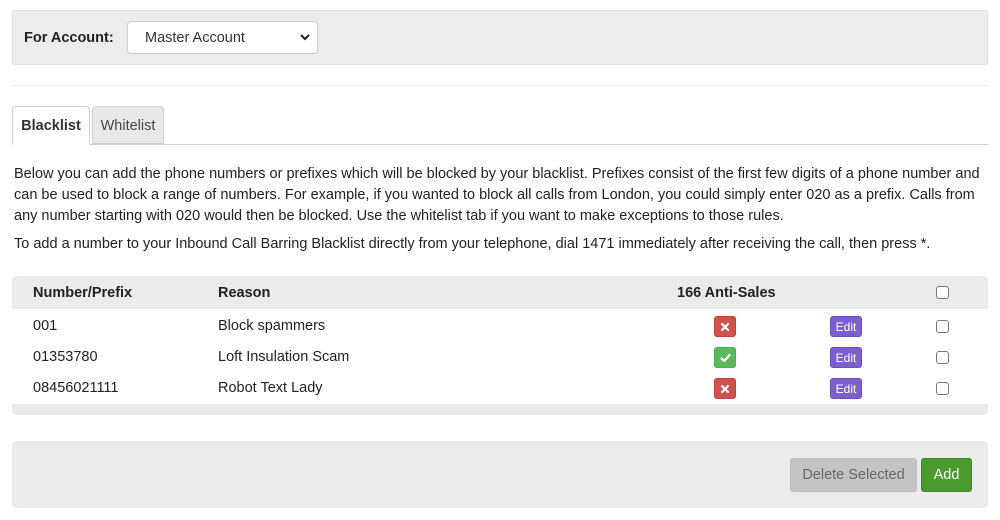  I want to click on header-reason: Reason, so click(244, 293).